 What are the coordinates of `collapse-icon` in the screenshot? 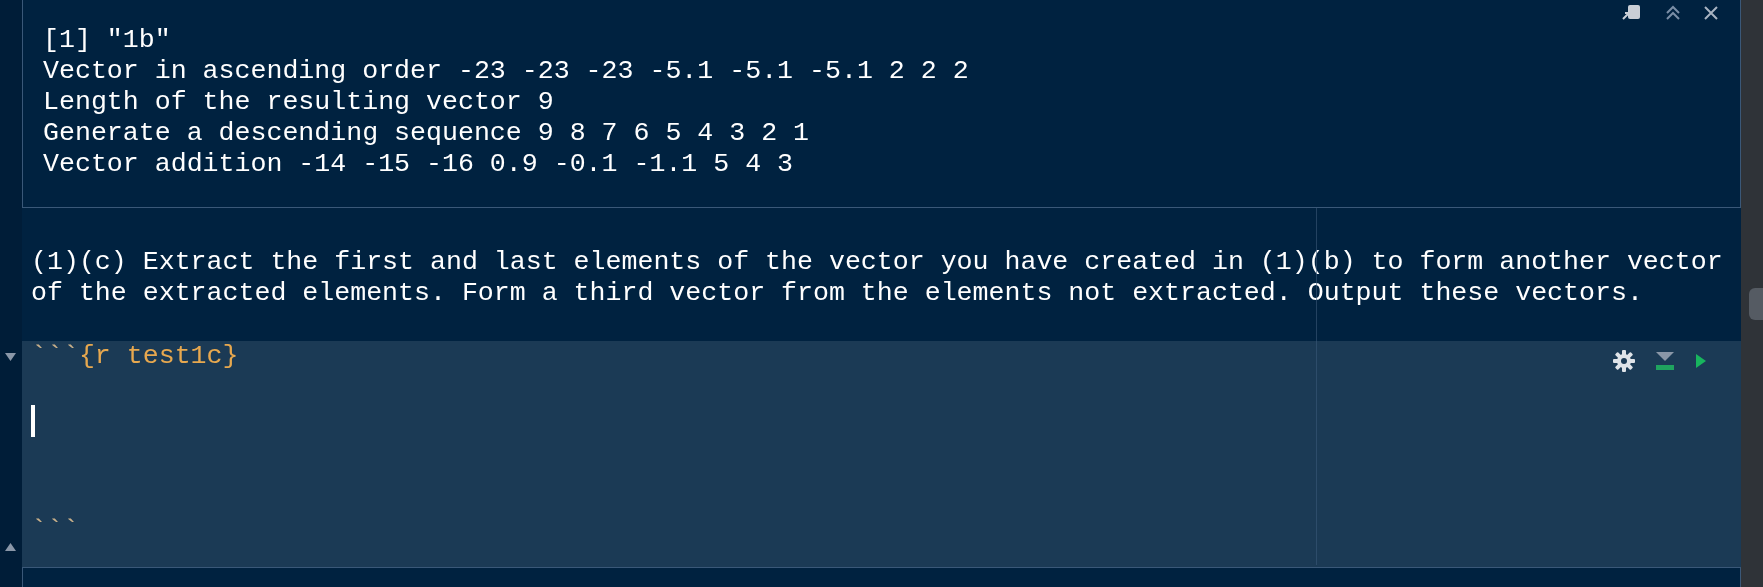 It's located at (1673, 13).